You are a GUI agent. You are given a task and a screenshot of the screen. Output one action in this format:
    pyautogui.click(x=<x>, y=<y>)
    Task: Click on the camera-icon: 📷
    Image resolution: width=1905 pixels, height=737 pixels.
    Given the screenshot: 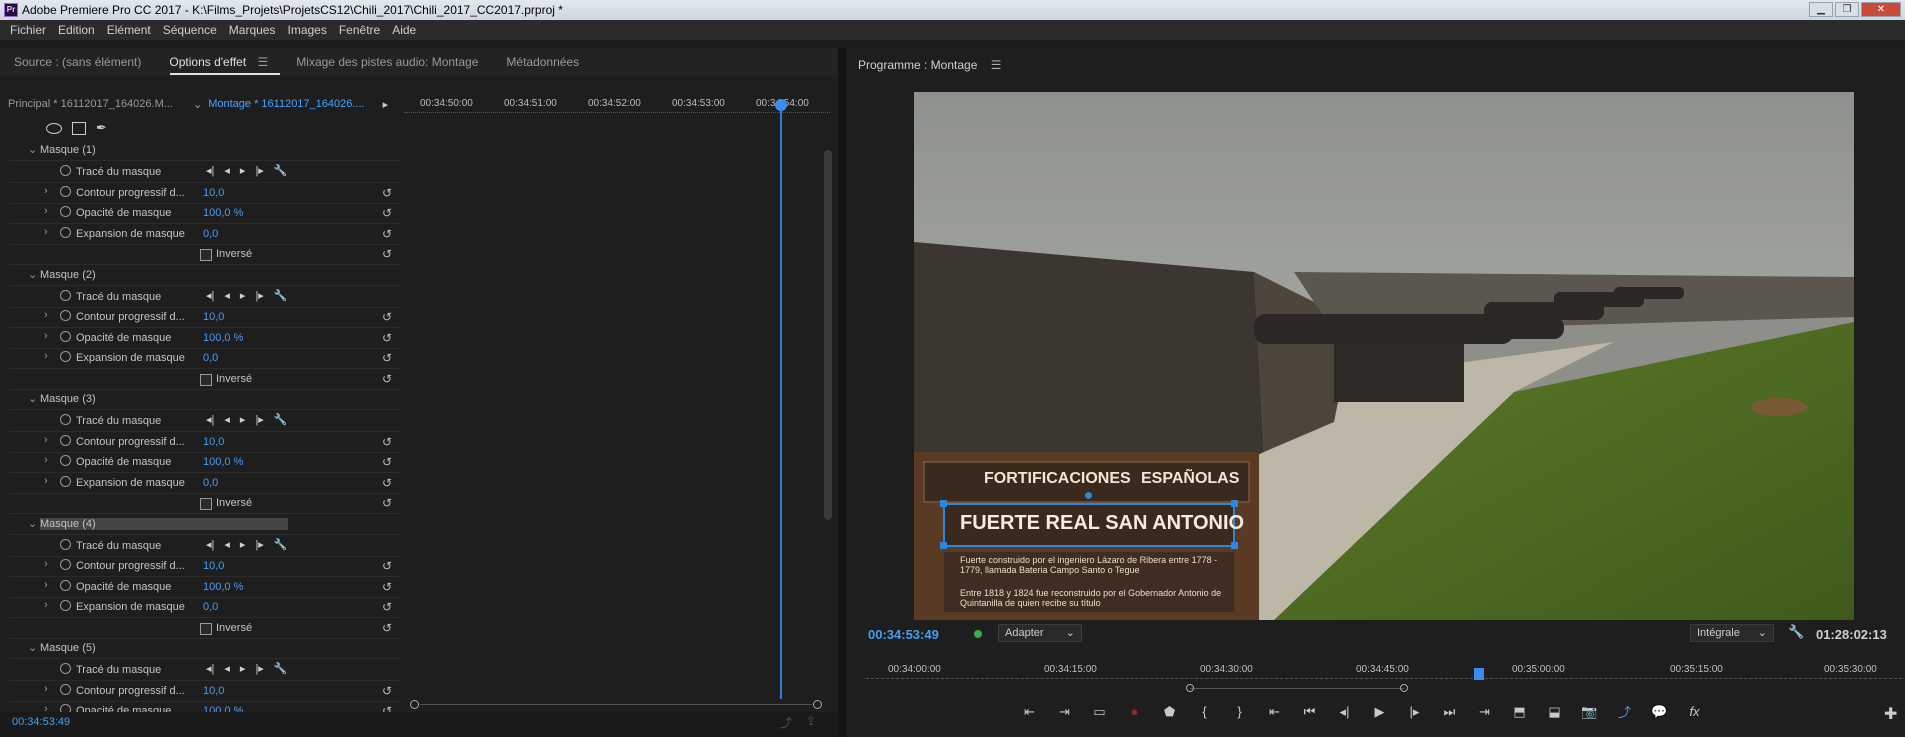 What is the action you would take?
    pyautogui.click(x=1589, y=712)
    